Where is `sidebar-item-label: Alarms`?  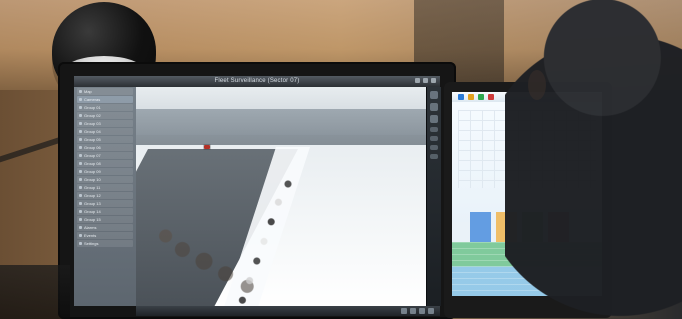 sidebar-item-label: Alarms is located at coordinates (90, 227).